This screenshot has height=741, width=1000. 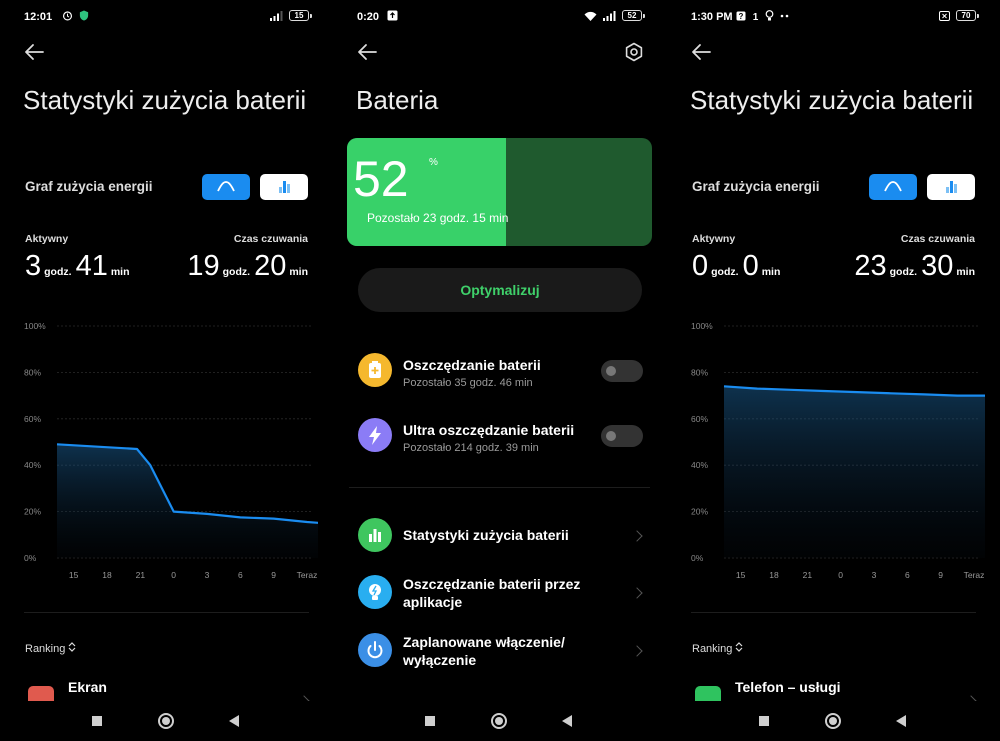 I want to click on battery-saver-icon, so click(x=375, y=370).